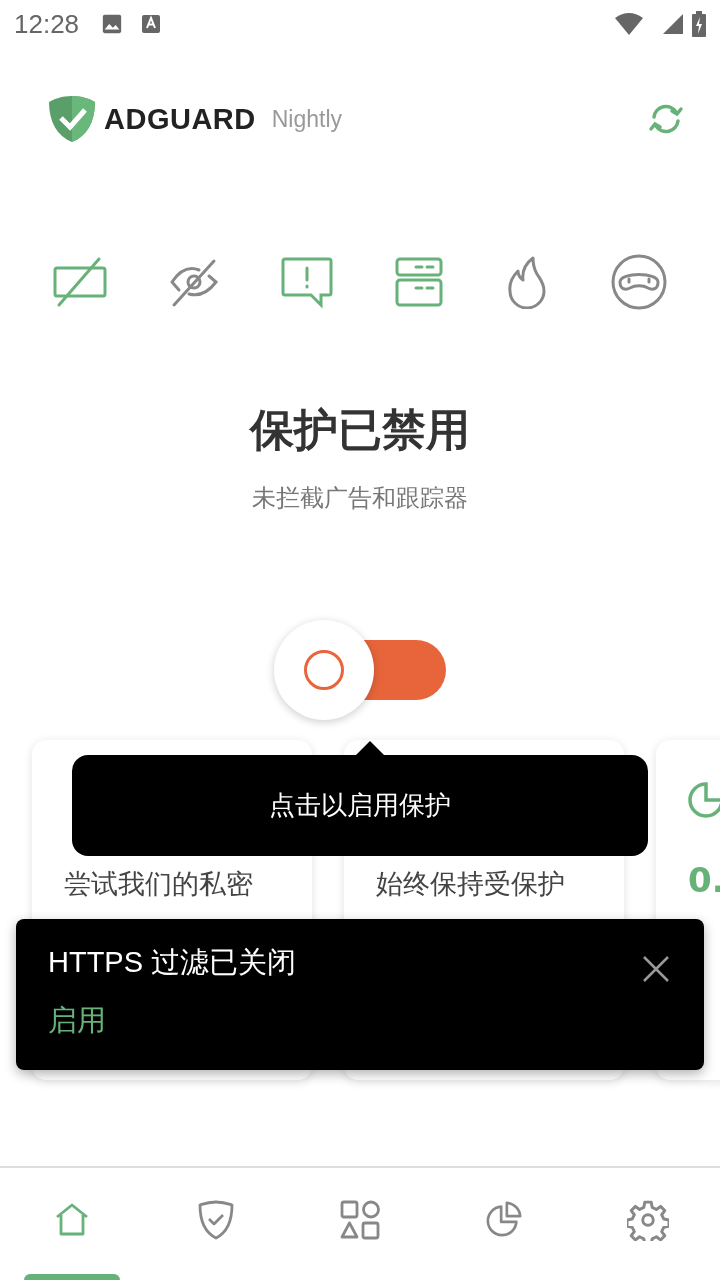  I want to click on enable-button: 启用, so click(77, 1021).